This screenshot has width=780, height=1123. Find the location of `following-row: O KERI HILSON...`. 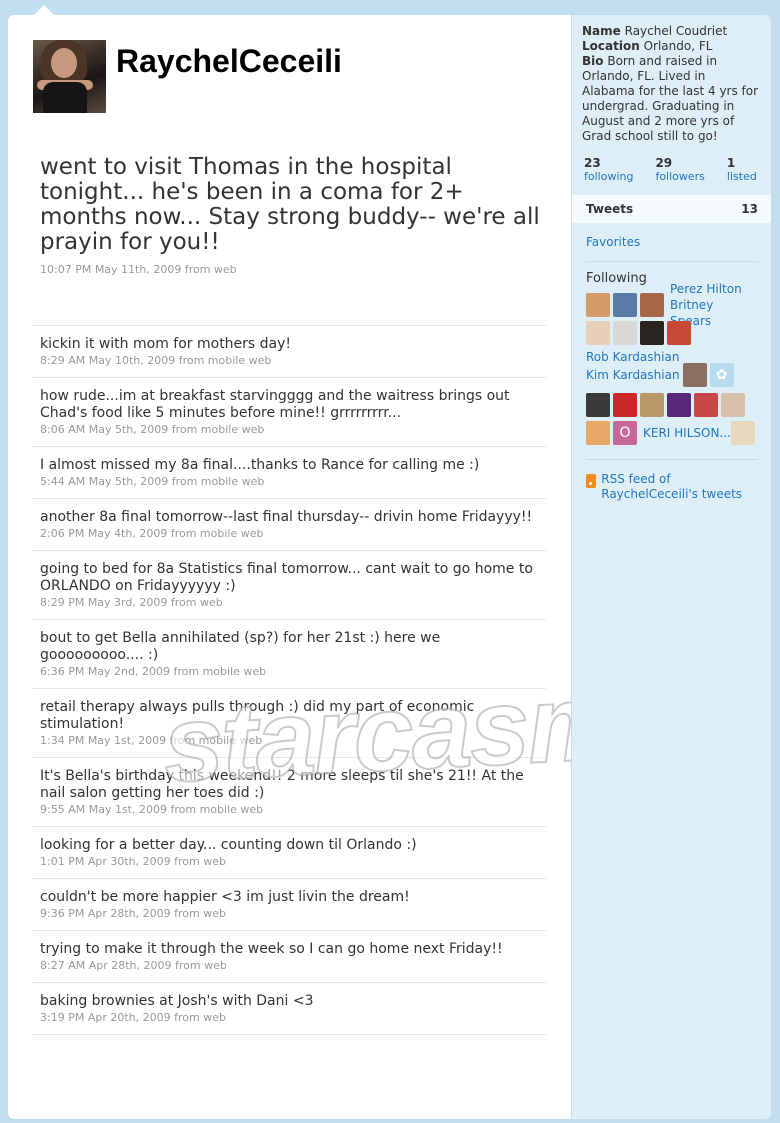

following-row: O KERI HILSON... is located at coordinates (672, 433).